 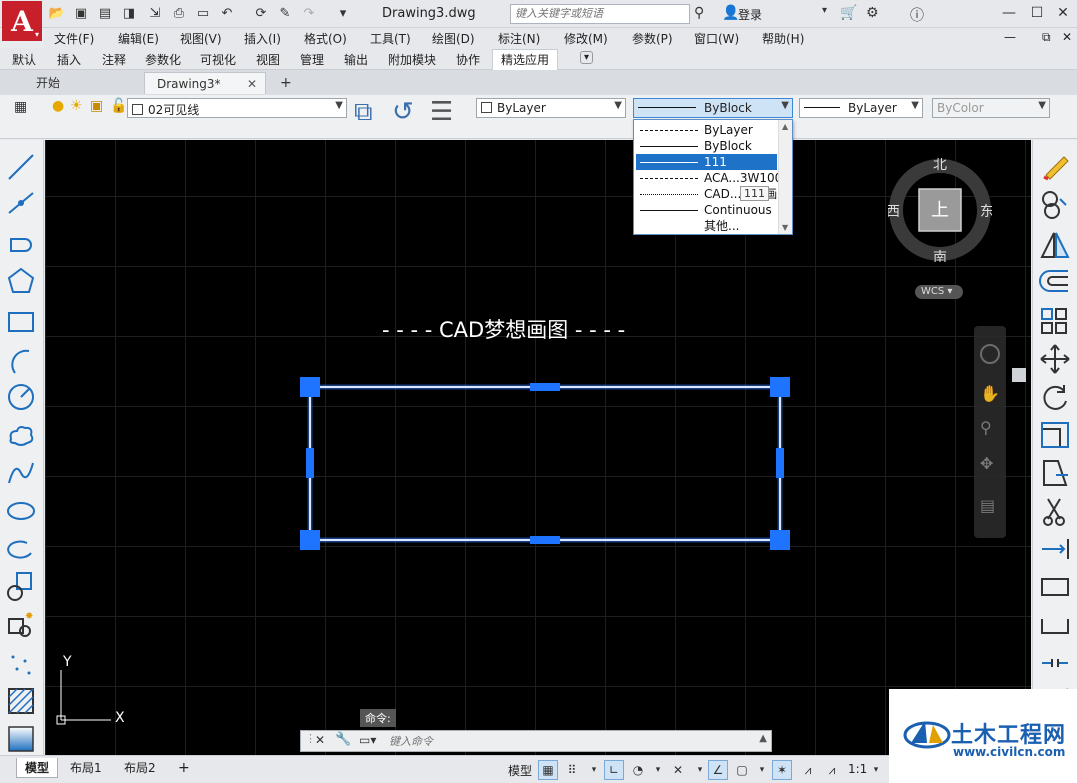 I want to click on match-icon: ✎, so click(x=285, y=13).